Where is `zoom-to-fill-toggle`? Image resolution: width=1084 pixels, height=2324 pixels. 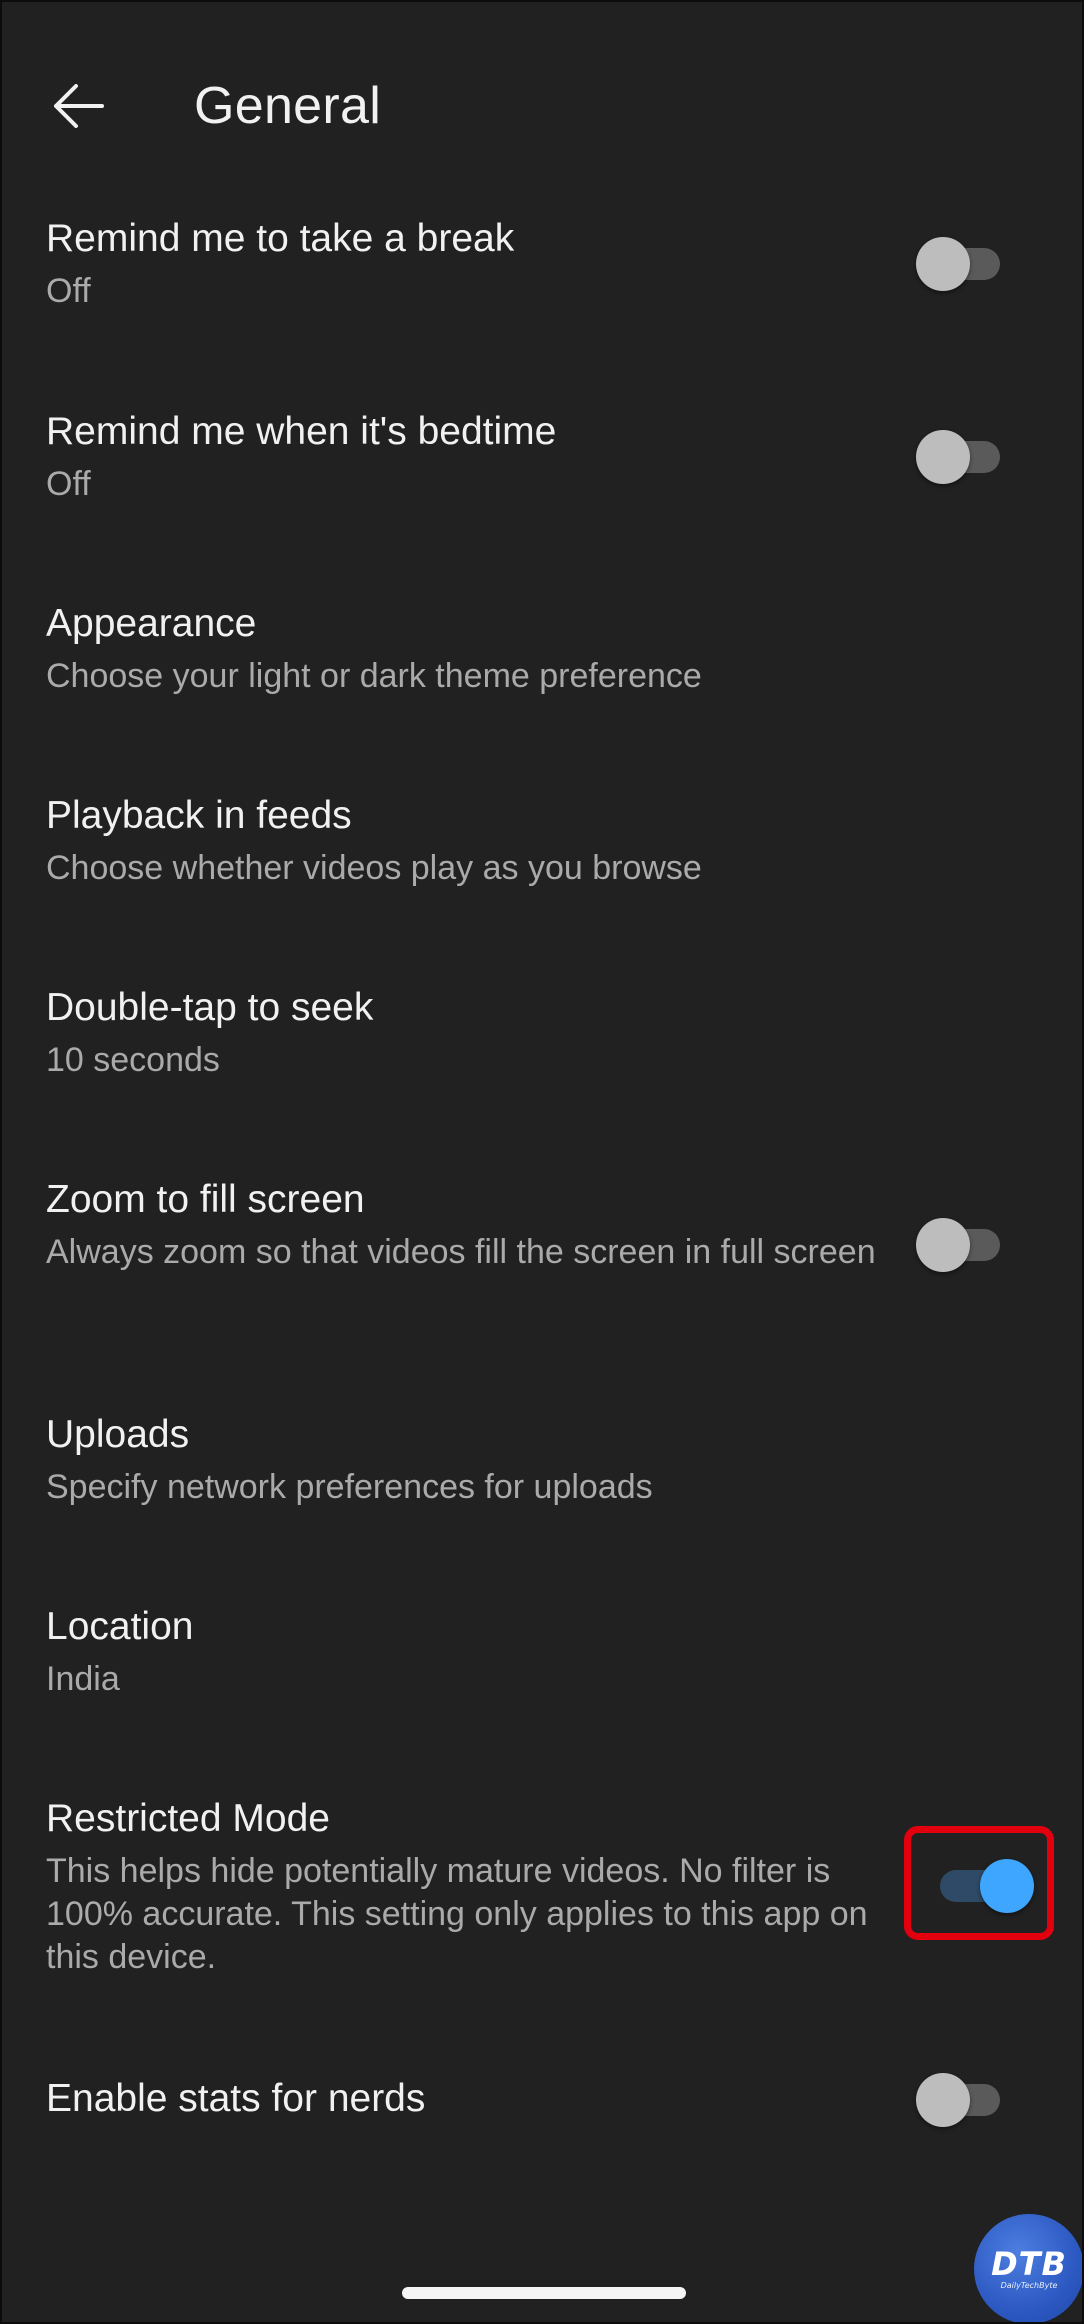
zoom-to-fill-toggle is located at coordinates (958, 1245).